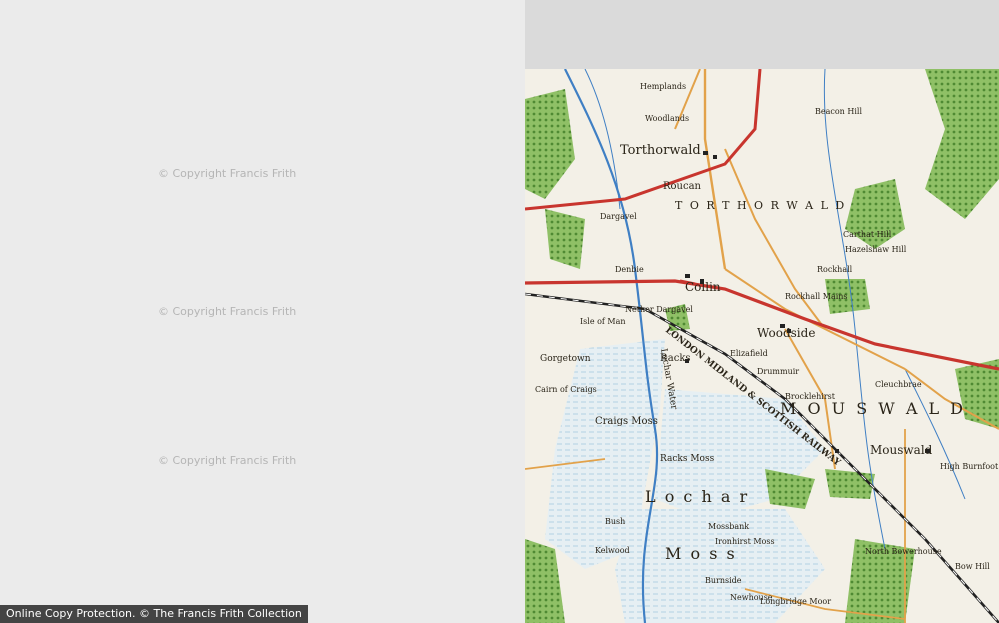 This screenshot has width=999, height=623. Describe the element at coordinates (972, 566) in the screenshot. I see `place-bow-hill: Bow Hill` at that location.